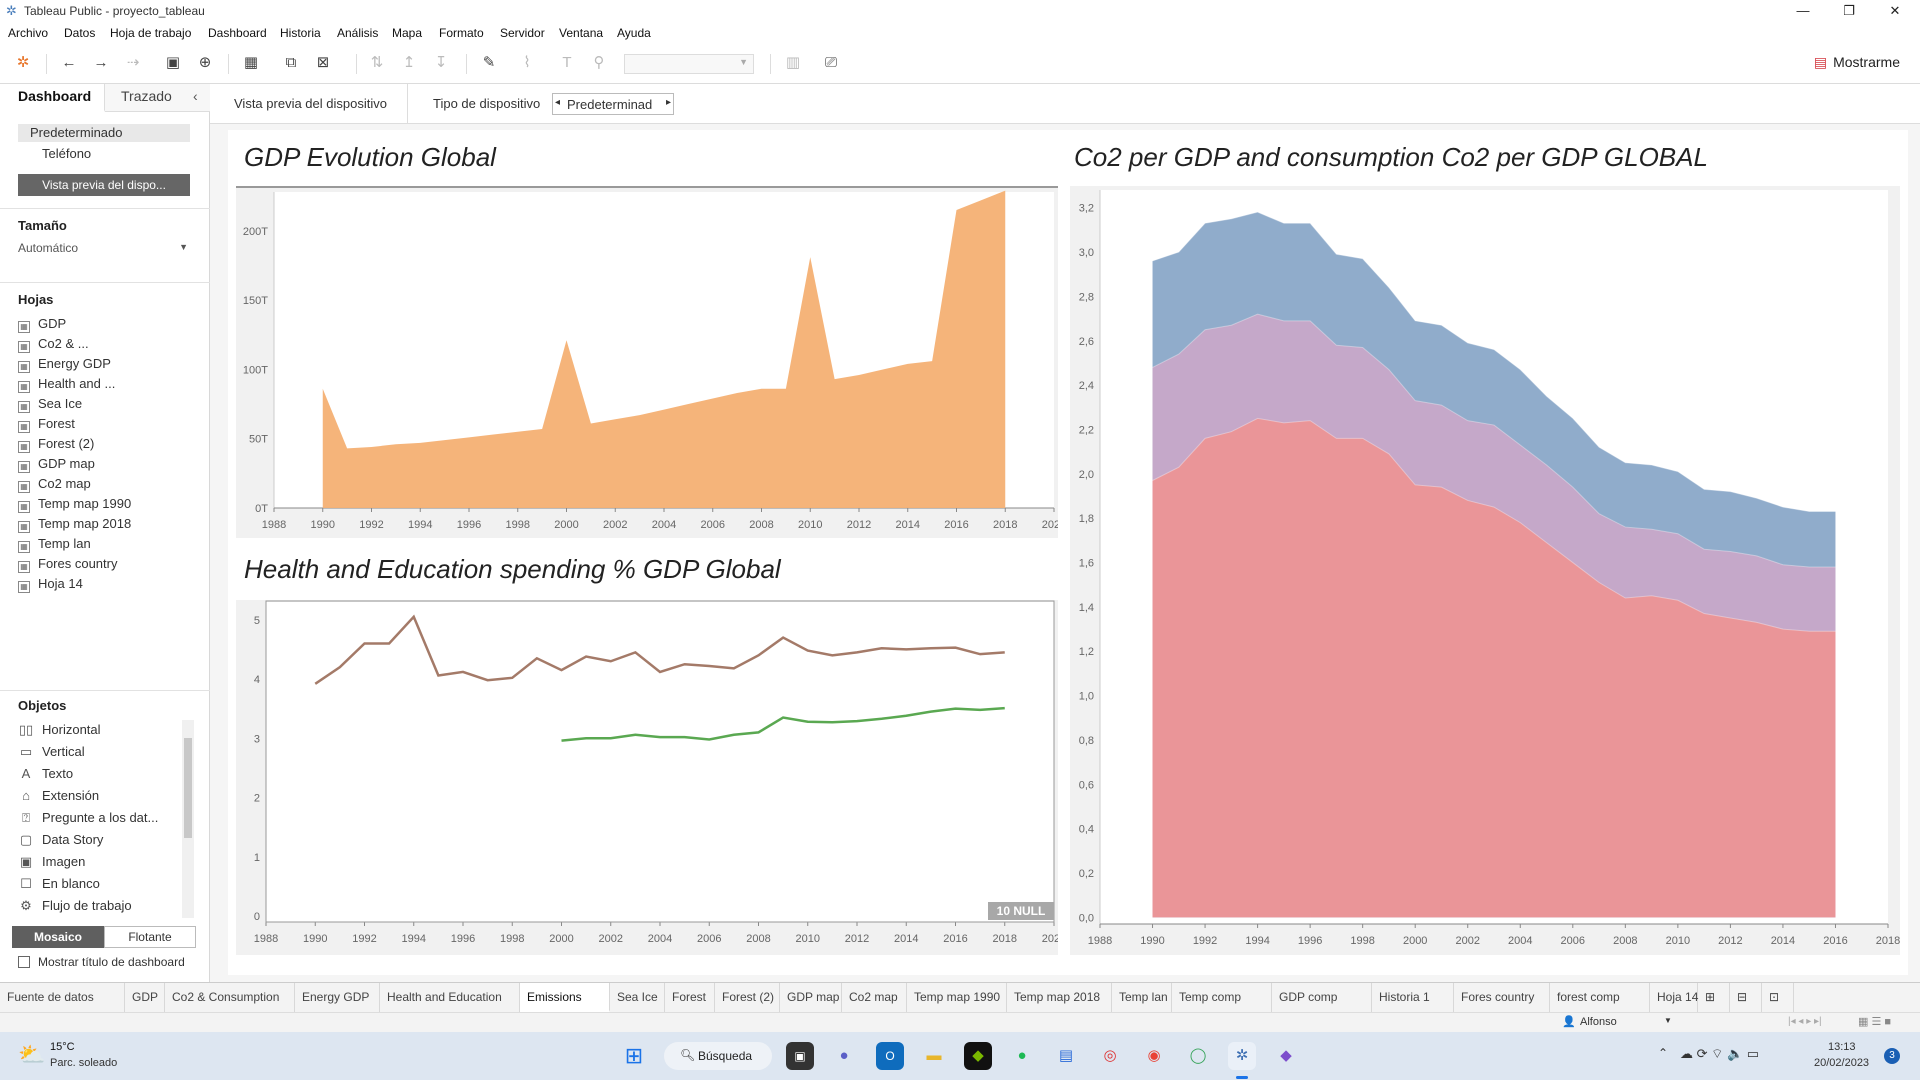 This screenshot has width=1920, height=1080. What do you see at coordinates (1142, 997) in the screenshot?
I see `sheet-tab: Temp lan` at bounding box center [1142, 997].